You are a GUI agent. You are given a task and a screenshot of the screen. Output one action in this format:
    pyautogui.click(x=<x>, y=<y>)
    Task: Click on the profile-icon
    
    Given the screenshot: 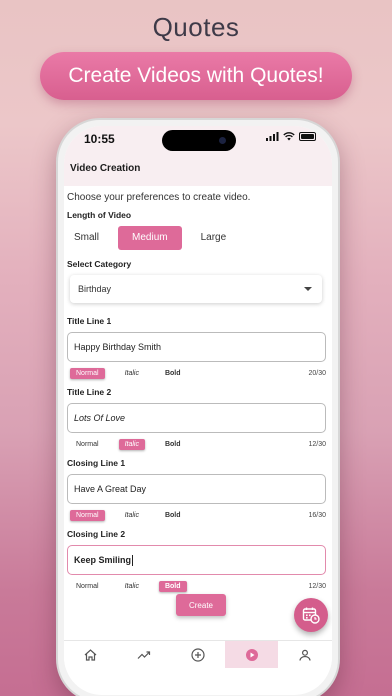 What is the action you would take?
    pyautogui.click(x=305, y=655)
    